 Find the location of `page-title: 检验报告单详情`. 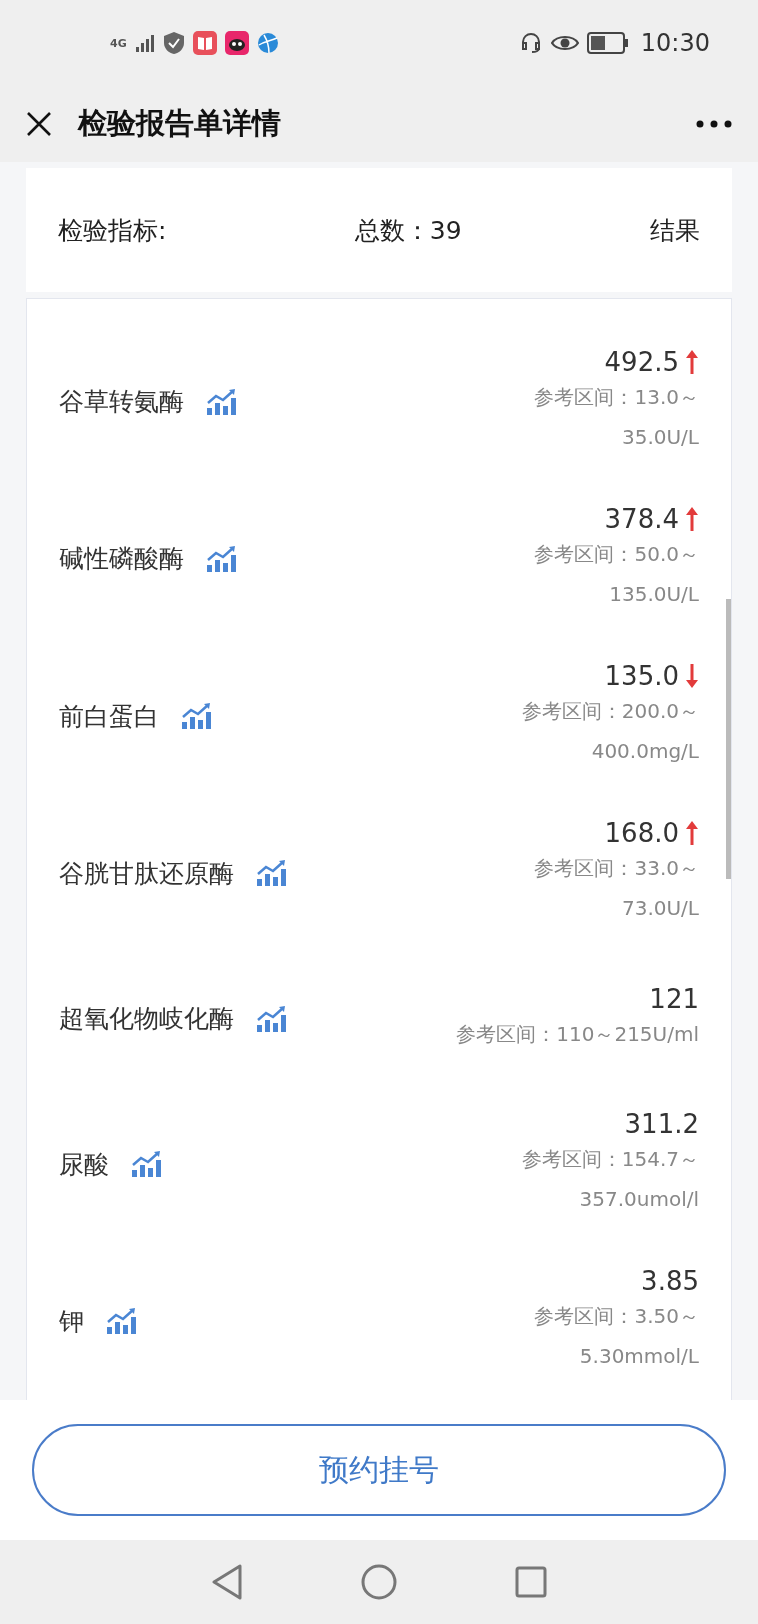

page-title: 检验报告单详情 is located at coordinates (180, 123).